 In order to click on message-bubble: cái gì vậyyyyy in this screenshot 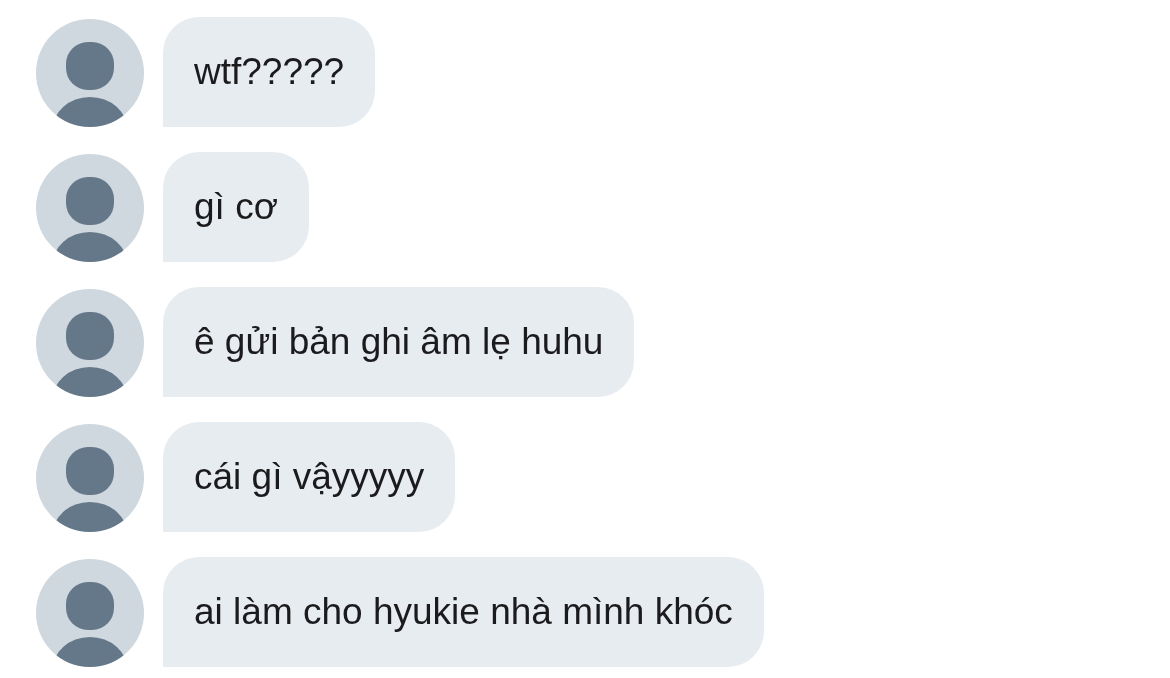, I will do `click(309, 477)`.